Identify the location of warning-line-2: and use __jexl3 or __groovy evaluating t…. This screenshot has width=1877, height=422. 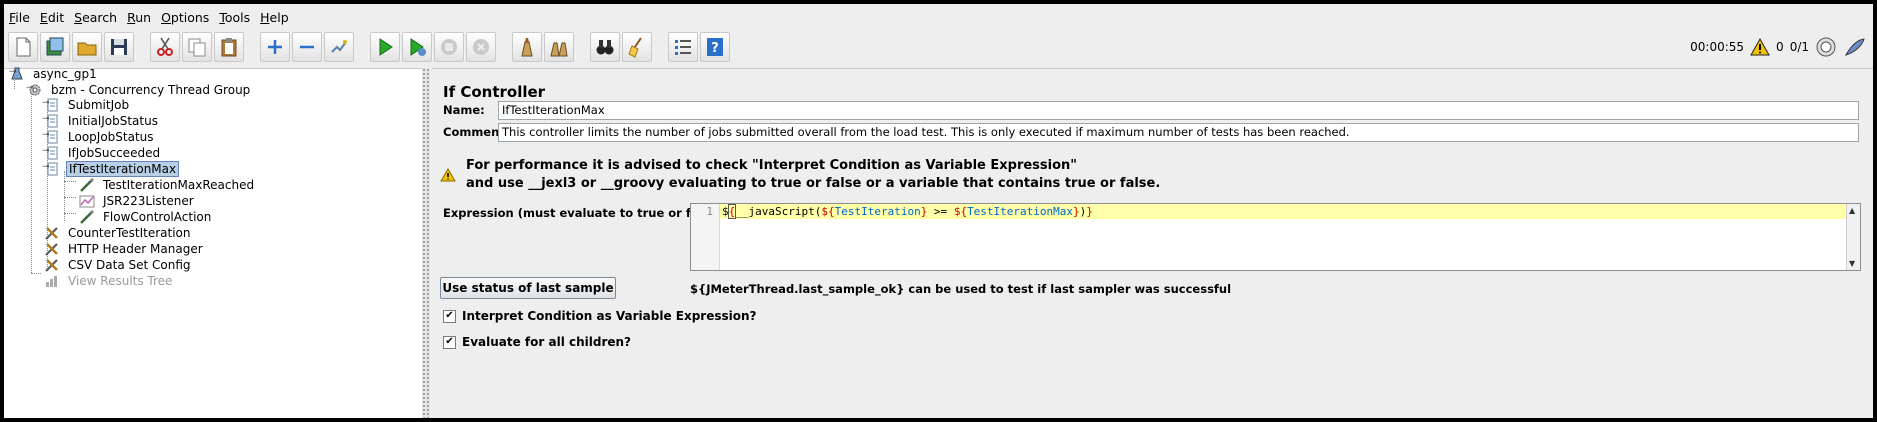
(813, 183).